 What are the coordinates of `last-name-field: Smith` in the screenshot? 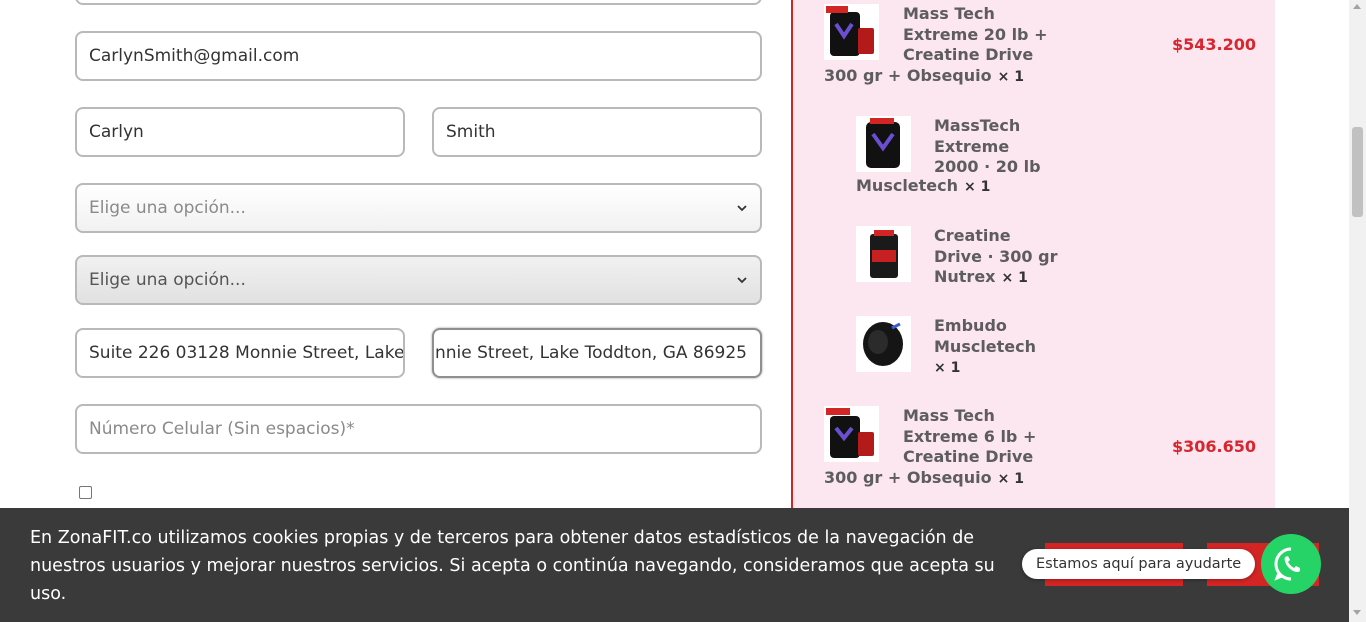 It's located at (597, 132).